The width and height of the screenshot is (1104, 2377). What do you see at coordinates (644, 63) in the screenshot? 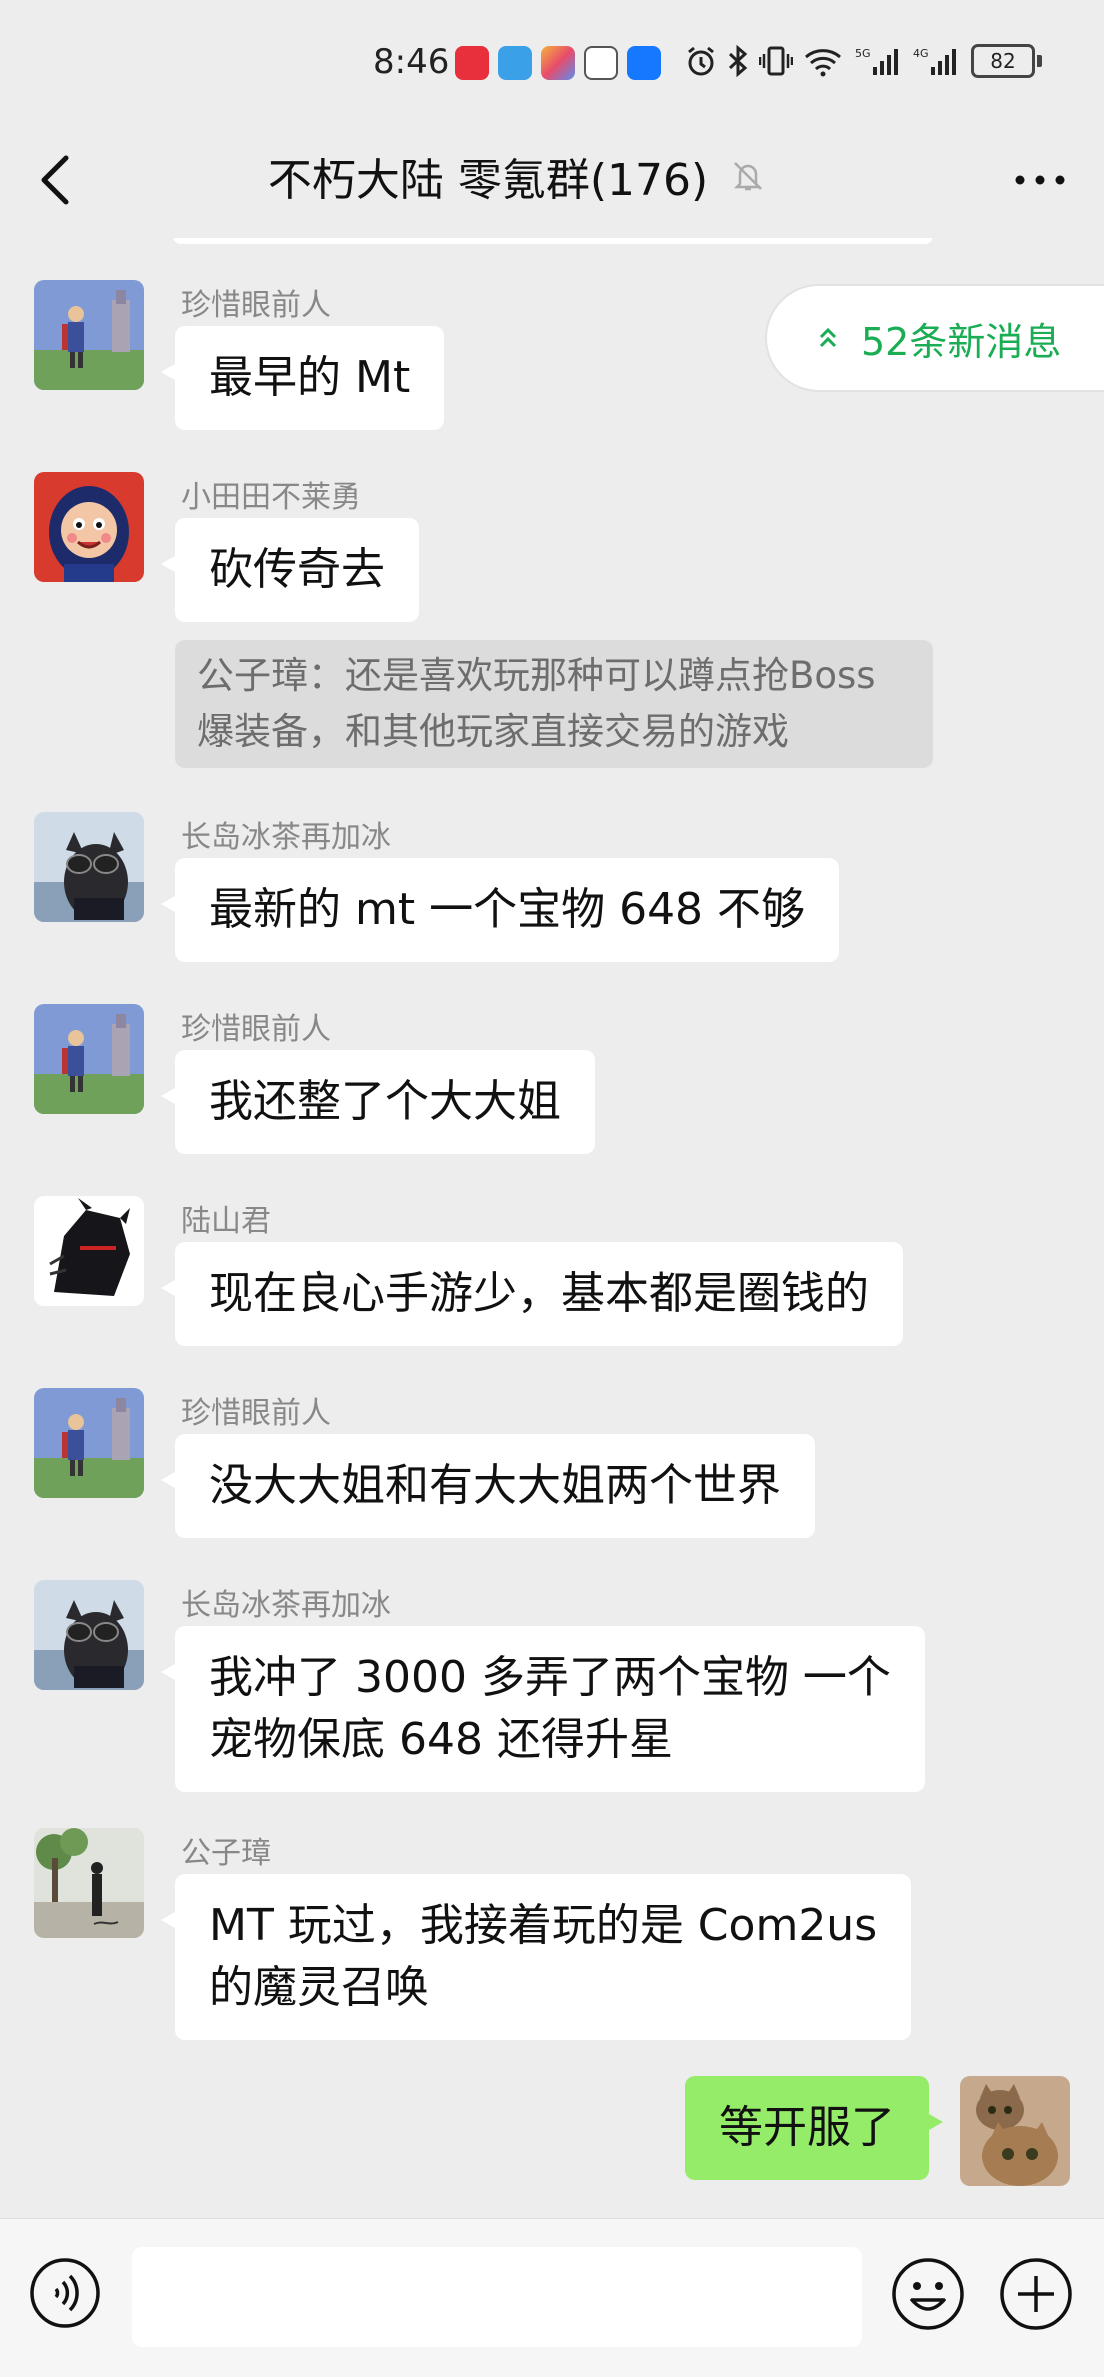
I see `alipay-icon` at bounding box center [644, 63].